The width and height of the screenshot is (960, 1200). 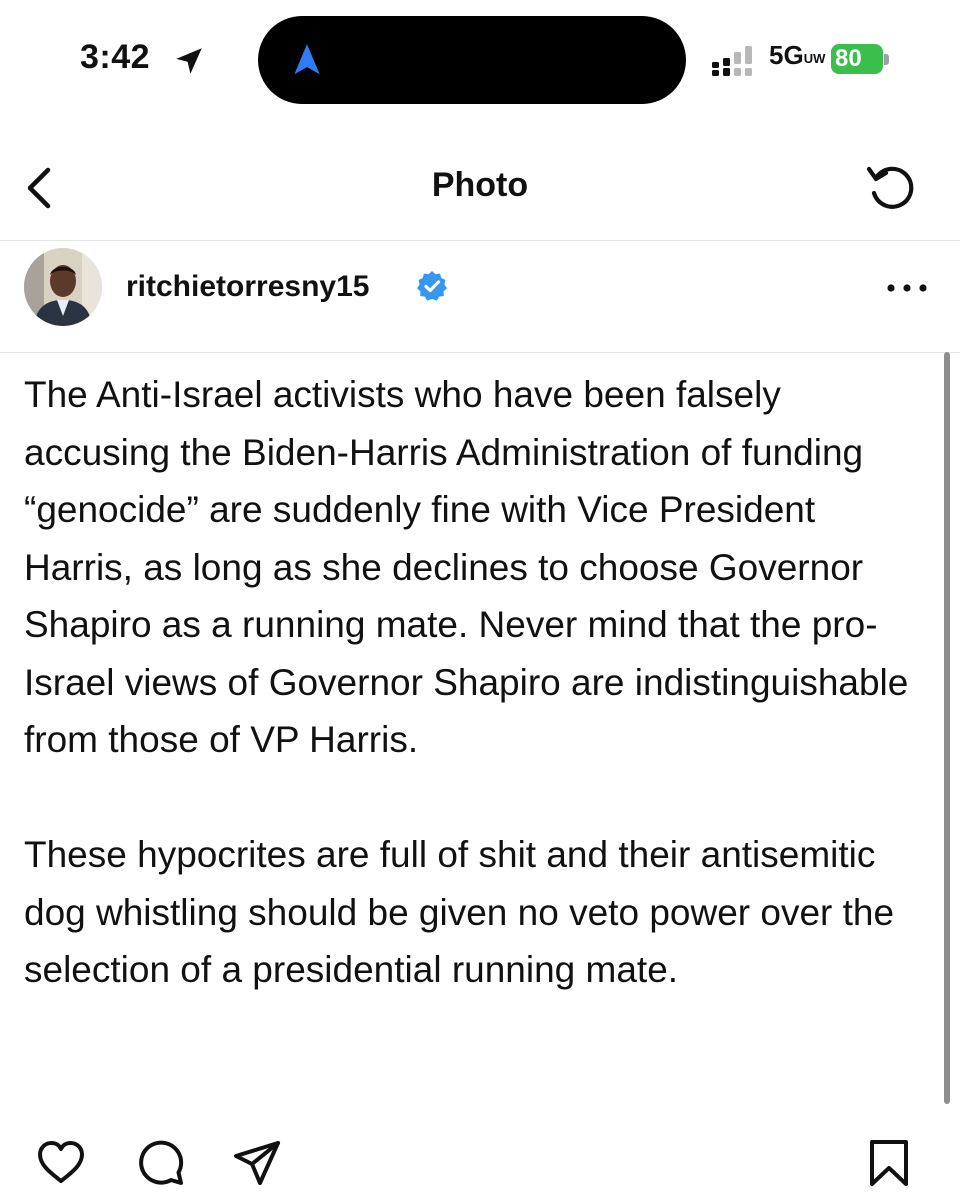 I want to click on action-bar, so click(x=480, y=1160).